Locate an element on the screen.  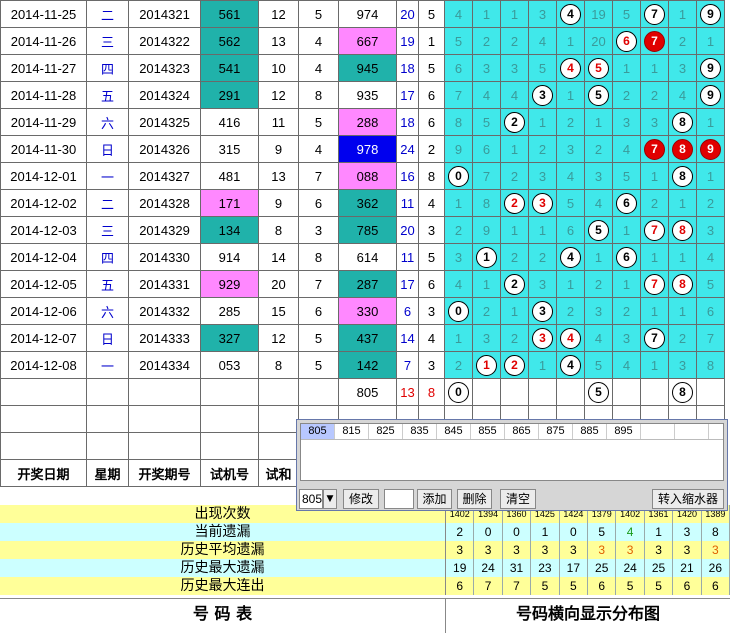
stat-row: 历史最大连出 6 7 7 5 5 6 5 5 6 6 is located at coordinates (365, 586).